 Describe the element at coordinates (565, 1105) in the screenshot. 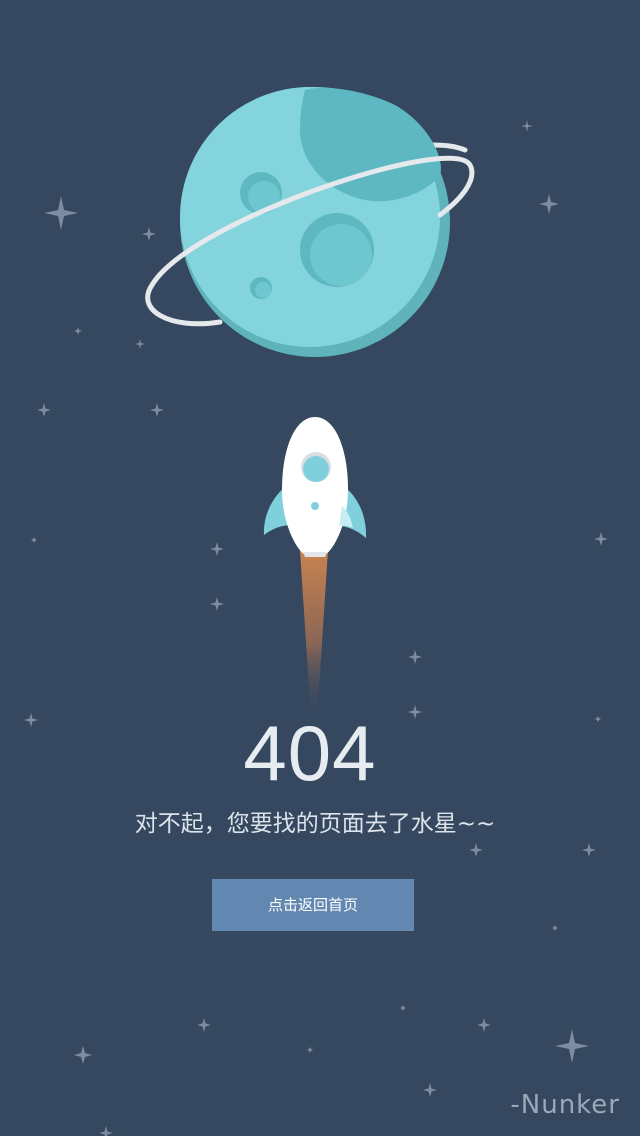

I see `author-signature: -Nunker` at that location.